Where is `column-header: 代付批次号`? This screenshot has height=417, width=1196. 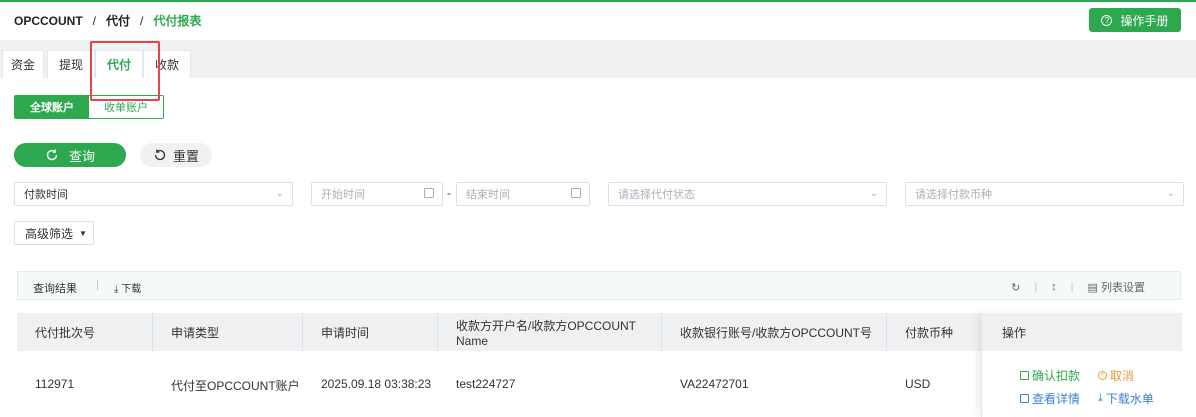 column-header: 代付批次号 is located at coordinates (85, 332).